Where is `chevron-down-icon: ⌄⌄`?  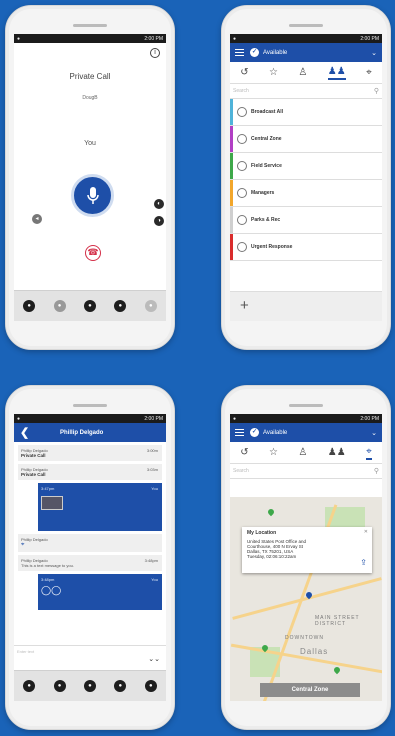
chevron-down-icon: ⌄⌄ is located at coordinates (154, 659).